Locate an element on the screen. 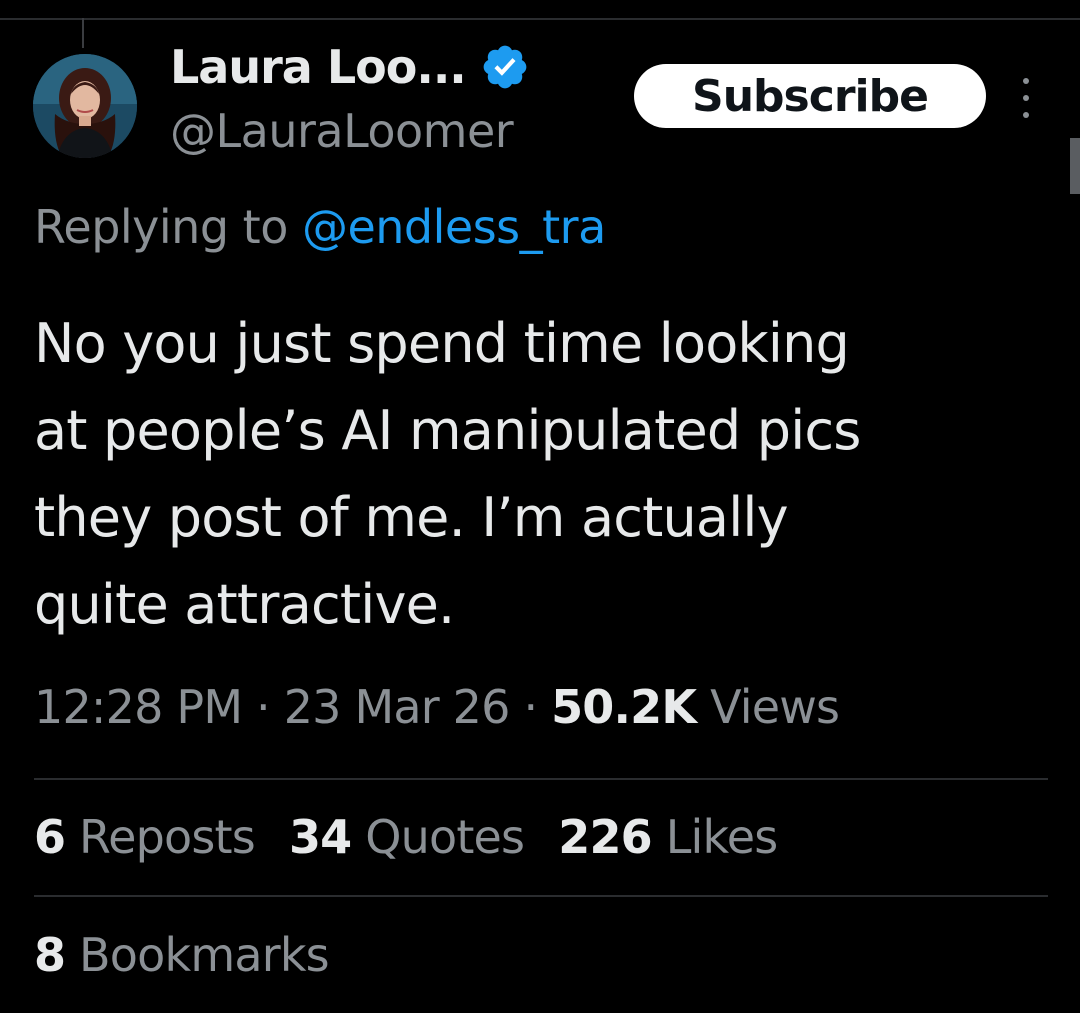 The height and width of the screenshot is (1013, 1080). stats-divider-bottom is located at coordinates (541, 896).